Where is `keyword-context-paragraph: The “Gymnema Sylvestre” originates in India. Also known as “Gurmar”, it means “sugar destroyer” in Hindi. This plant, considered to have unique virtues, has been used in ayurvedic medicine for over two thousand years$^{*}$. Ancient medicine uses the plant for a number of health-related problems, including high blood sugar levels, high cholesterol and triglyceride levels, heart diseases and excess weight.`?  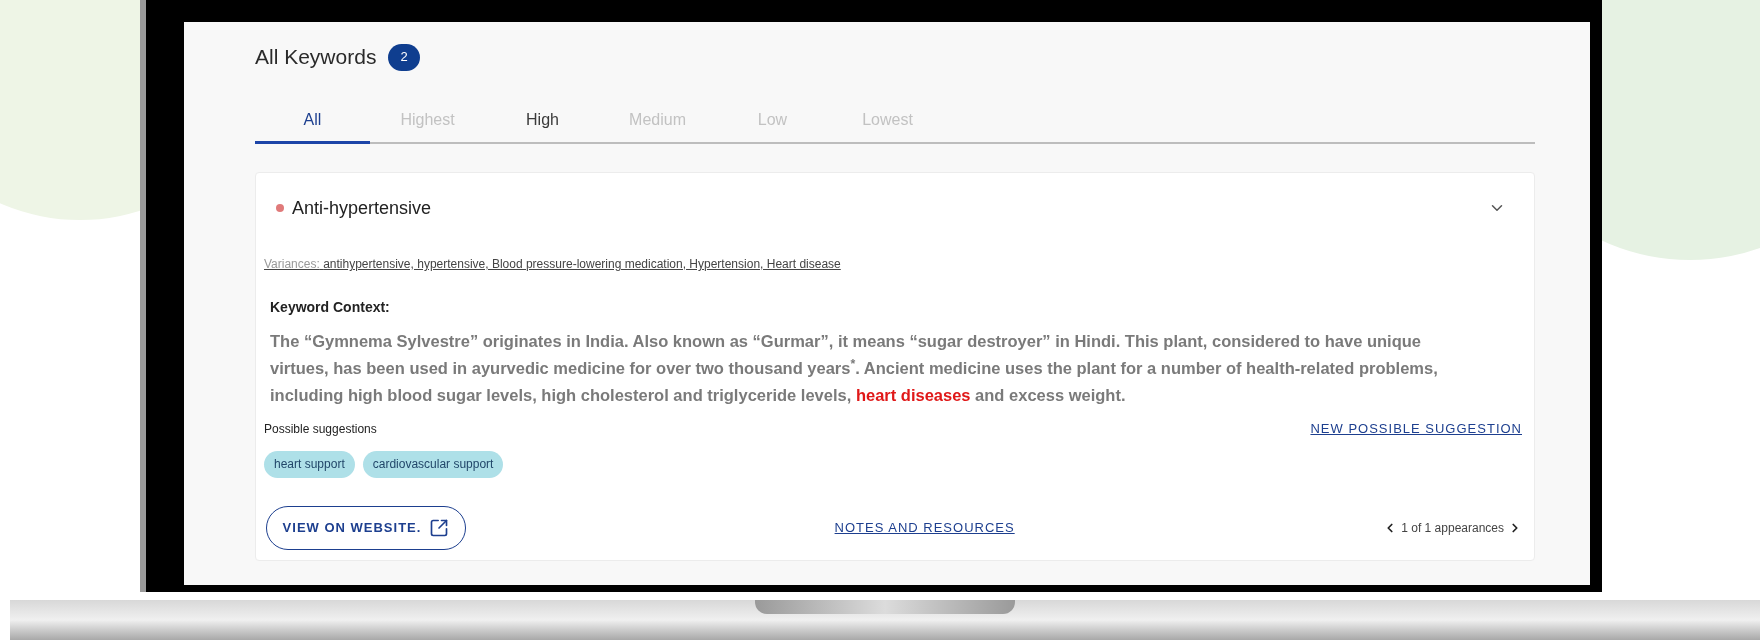 keyword-context-paragraph: The “Gymnema Sylvestre” originates in India. Also known as “Gurmar”, it means “sugar destroyer” in Hindi. This plant, considered to have unique virtues, has been used in ayurvedic medicine for over two thousand years$^{*}$. Ancient medicine uses the plant for a number of health-related problems, including high blood sugar levels, high cholesterol and triglyceride levels, heart diseases and excess weight. is located at coordinates (854, 368).